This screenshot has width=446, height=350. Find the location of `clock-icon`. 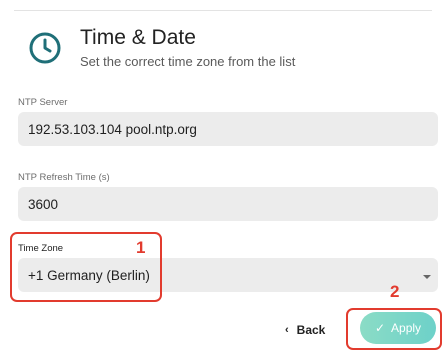

clock-icon is located at coordinates (45, 48).